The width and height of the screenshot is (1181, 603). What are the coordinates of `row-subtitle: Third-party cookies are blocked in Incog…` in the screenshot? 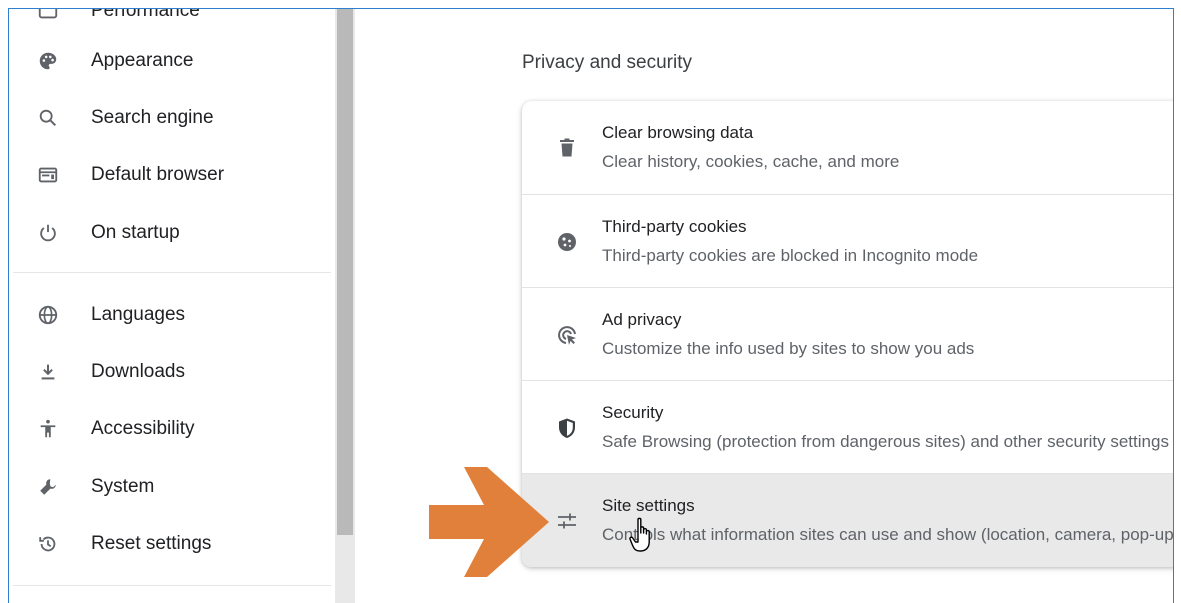 It's located at (790, 255).